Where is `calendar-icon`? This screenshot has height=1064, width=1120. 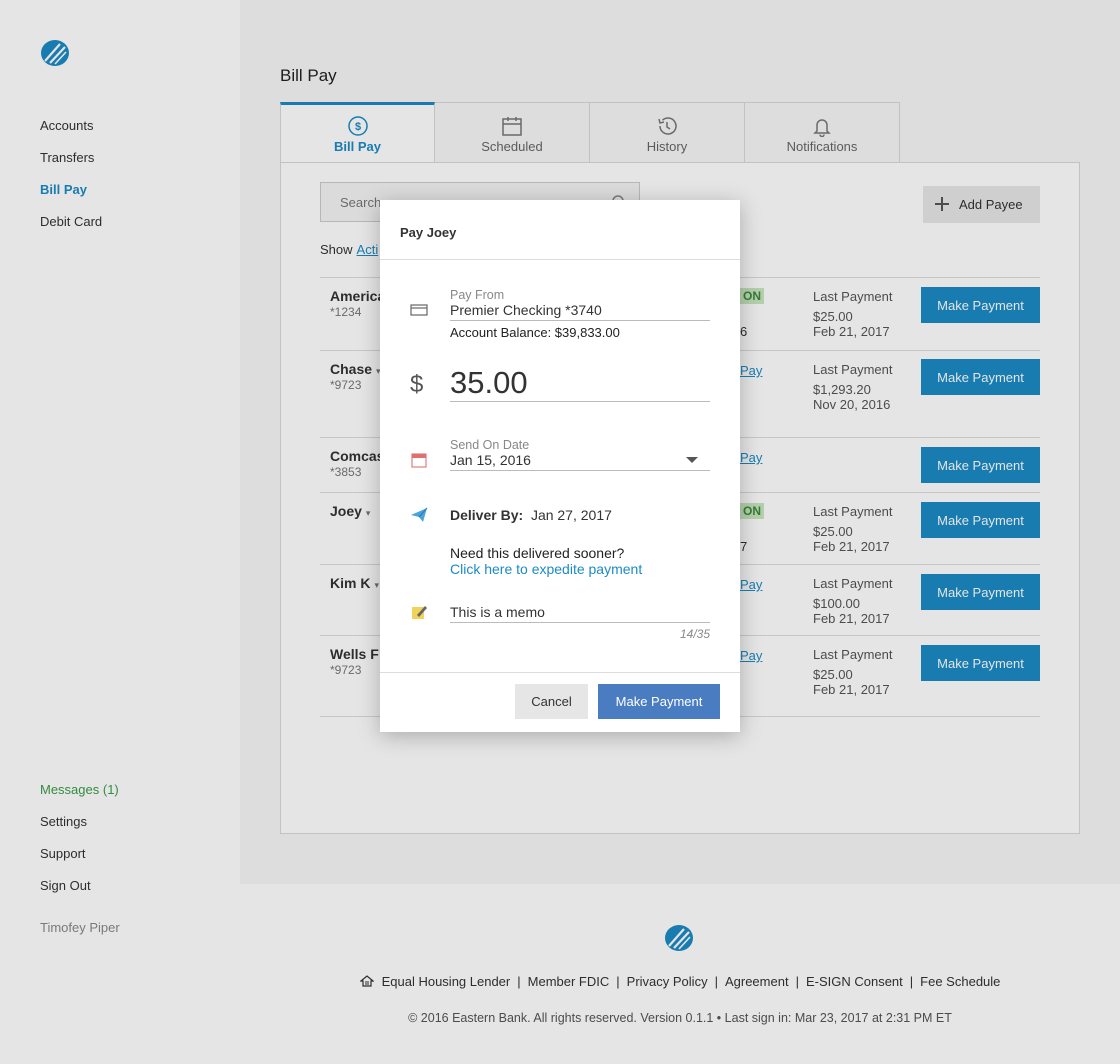
calendar-icon is located at coordinates (419, 460).